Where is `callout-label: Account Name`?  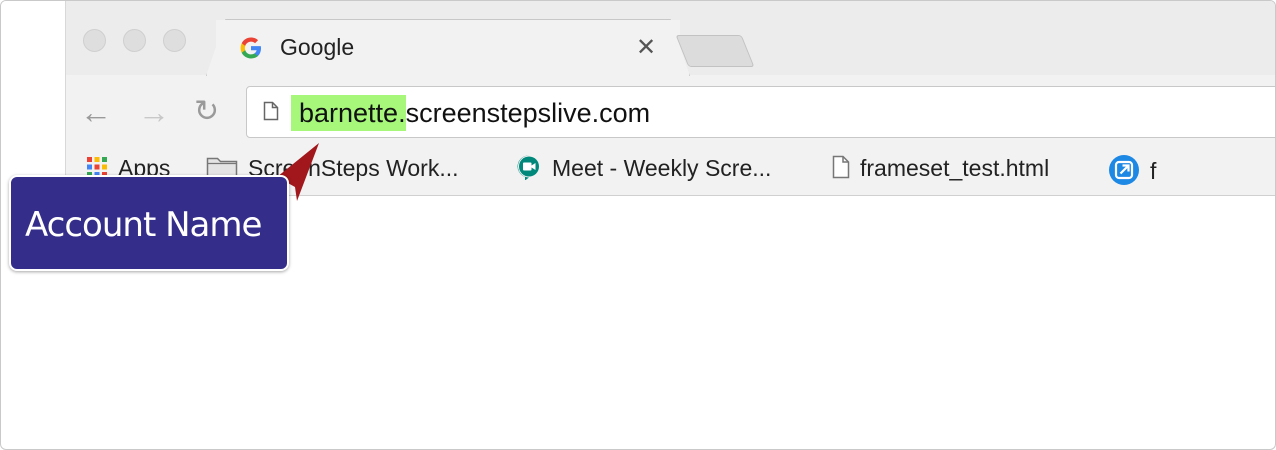
callout-label: Account Name is located at coordinates (143, 225).